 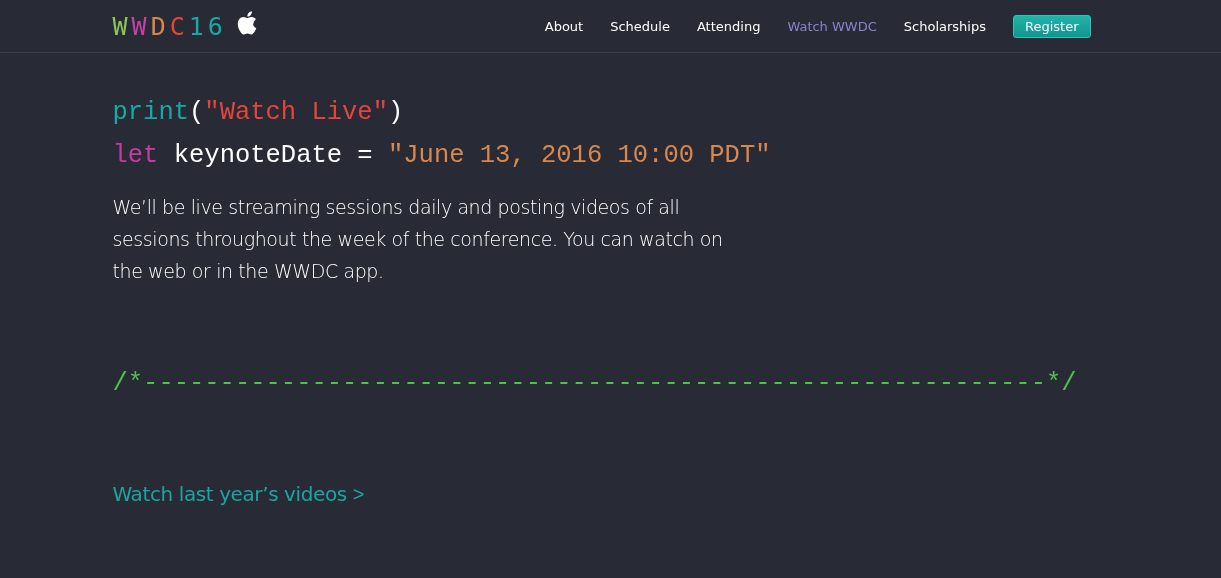 I want to click on videos-link: Watch last year’s videos >, so click(x=238, y=494).